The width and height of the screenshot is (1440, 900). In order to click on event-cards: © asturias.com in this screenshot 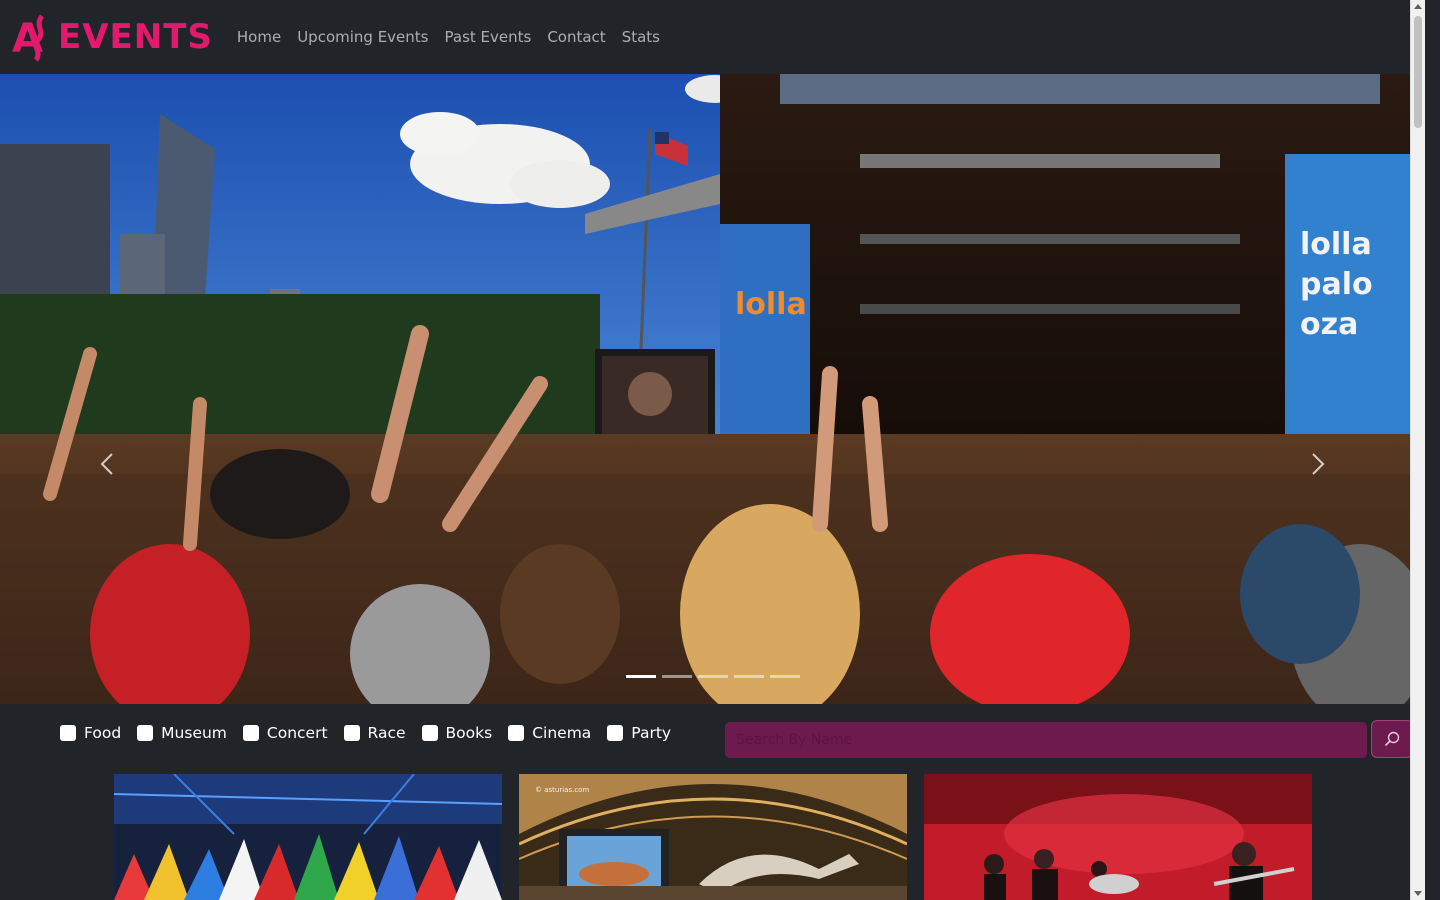, I will do `click(712, 837)`.